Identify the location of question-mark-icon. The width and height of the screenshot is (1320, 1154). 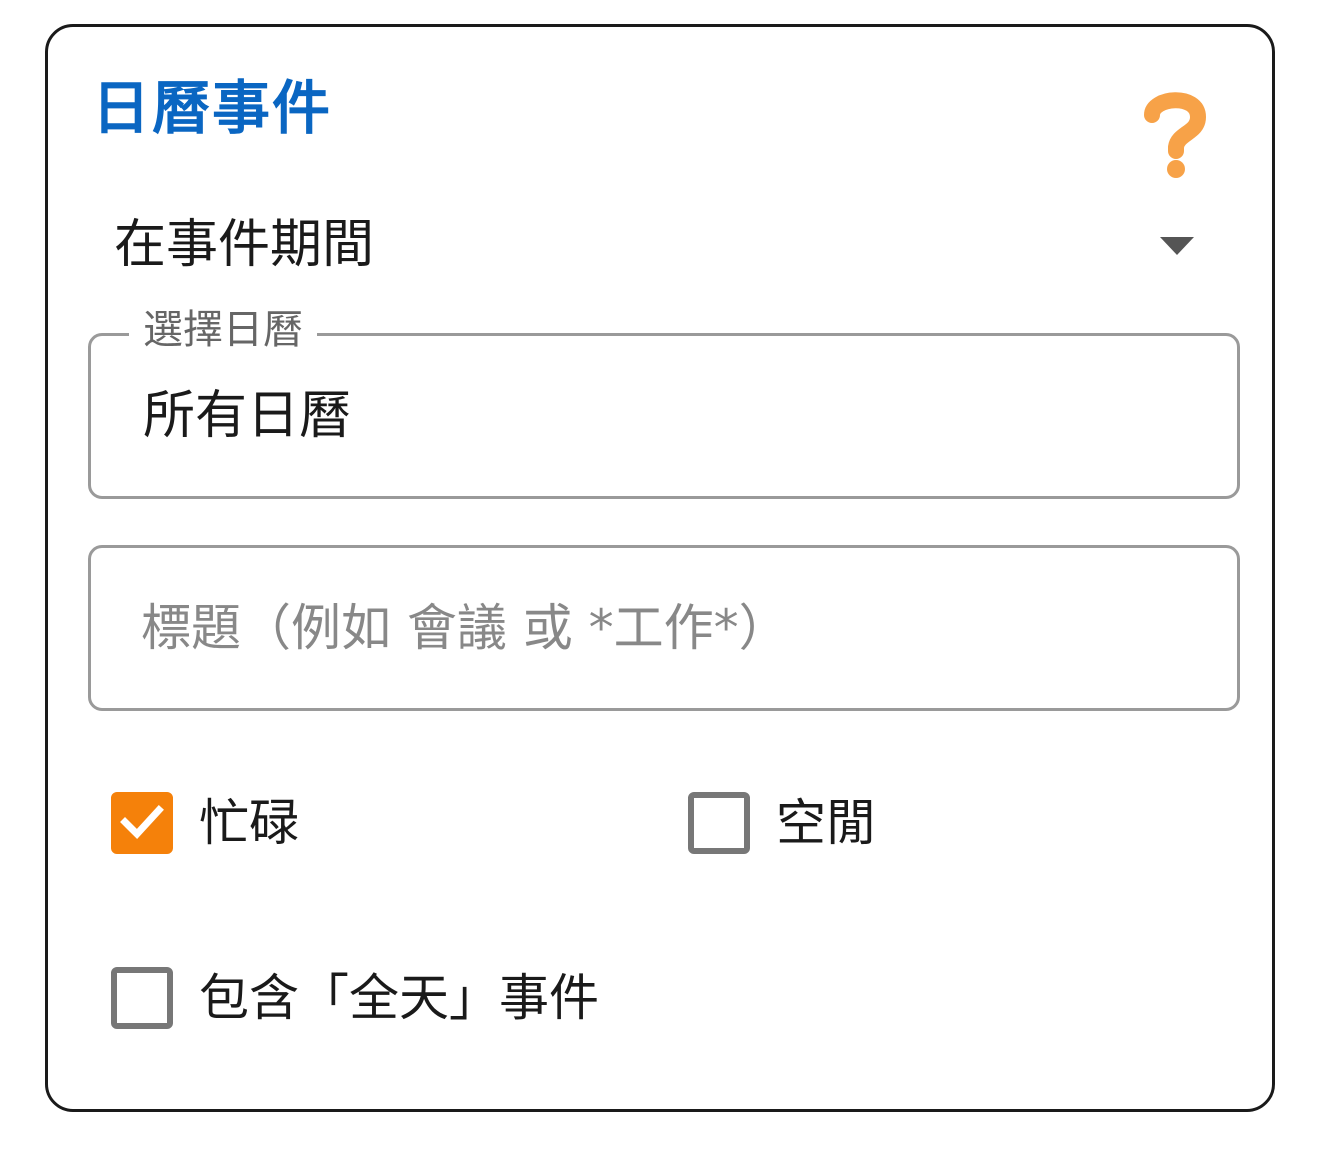
(1175, 134).